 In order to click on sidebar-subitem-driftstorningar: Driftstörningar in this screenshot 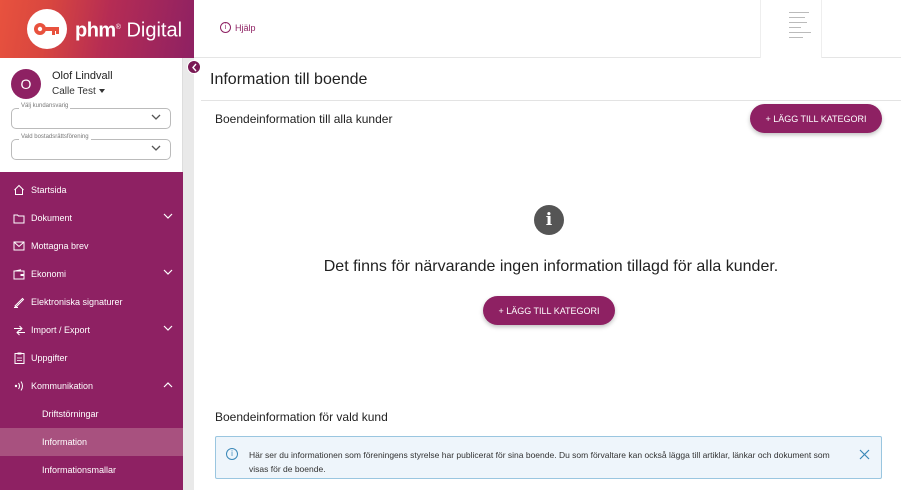, I will do `click(91, 414)`.